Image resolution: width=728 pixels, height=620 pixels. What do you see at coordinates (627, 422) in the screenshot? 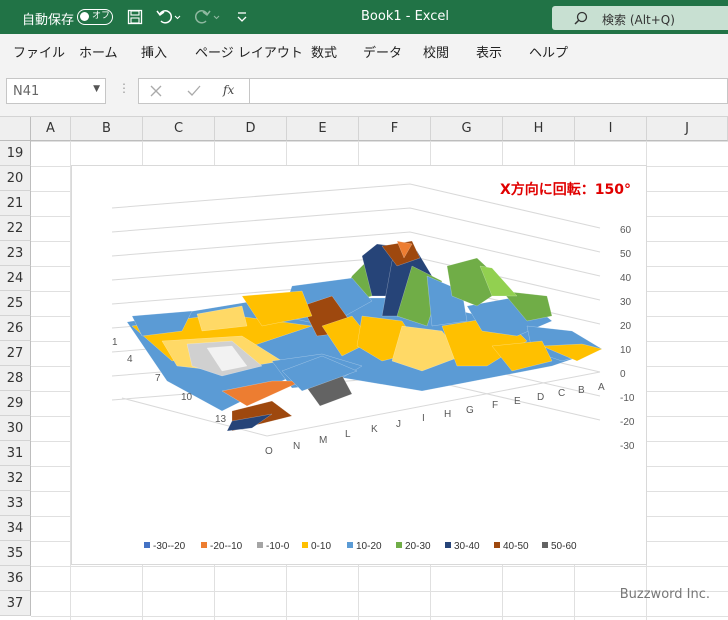
I see `z-tick: -20` at bounding box center [627, 422].